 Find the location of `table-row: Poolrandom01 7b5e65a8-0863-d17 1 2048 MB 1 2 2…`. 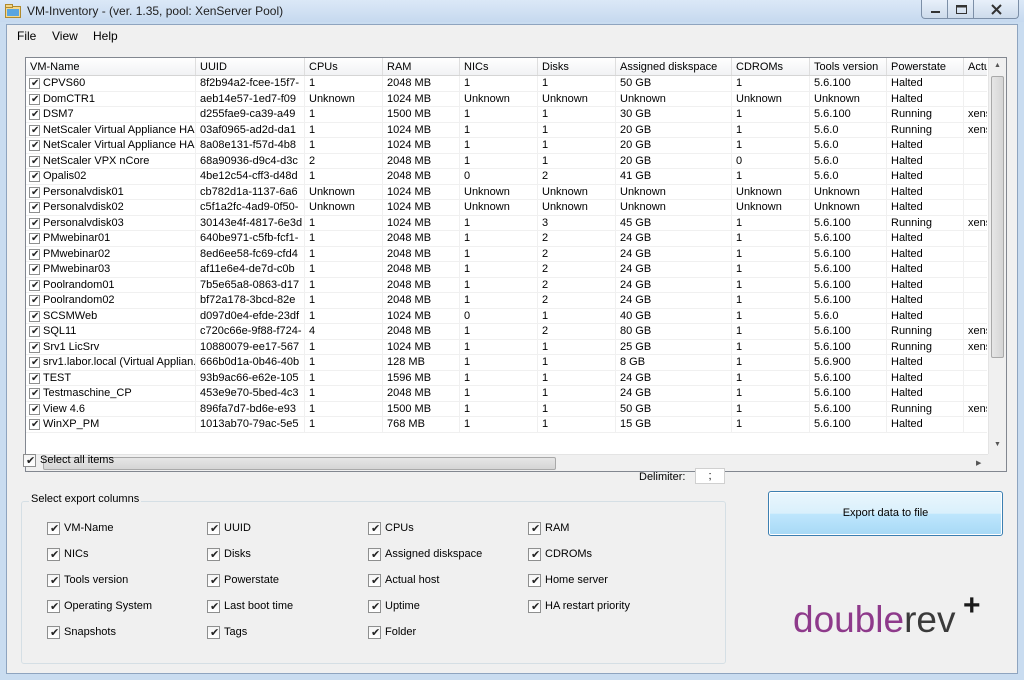

table-row: Poolrandom01 7b5e65a8-0863-d17 1 2048 MB 1 2 2… is located at coordinates (506, 285).